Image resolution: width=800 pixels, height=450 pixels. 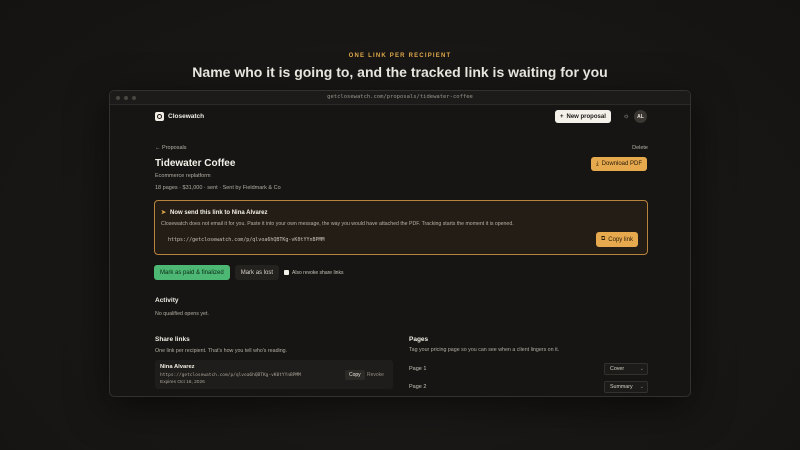 I want to click on share-copy-button: Copy, so click(x=355, y=375).